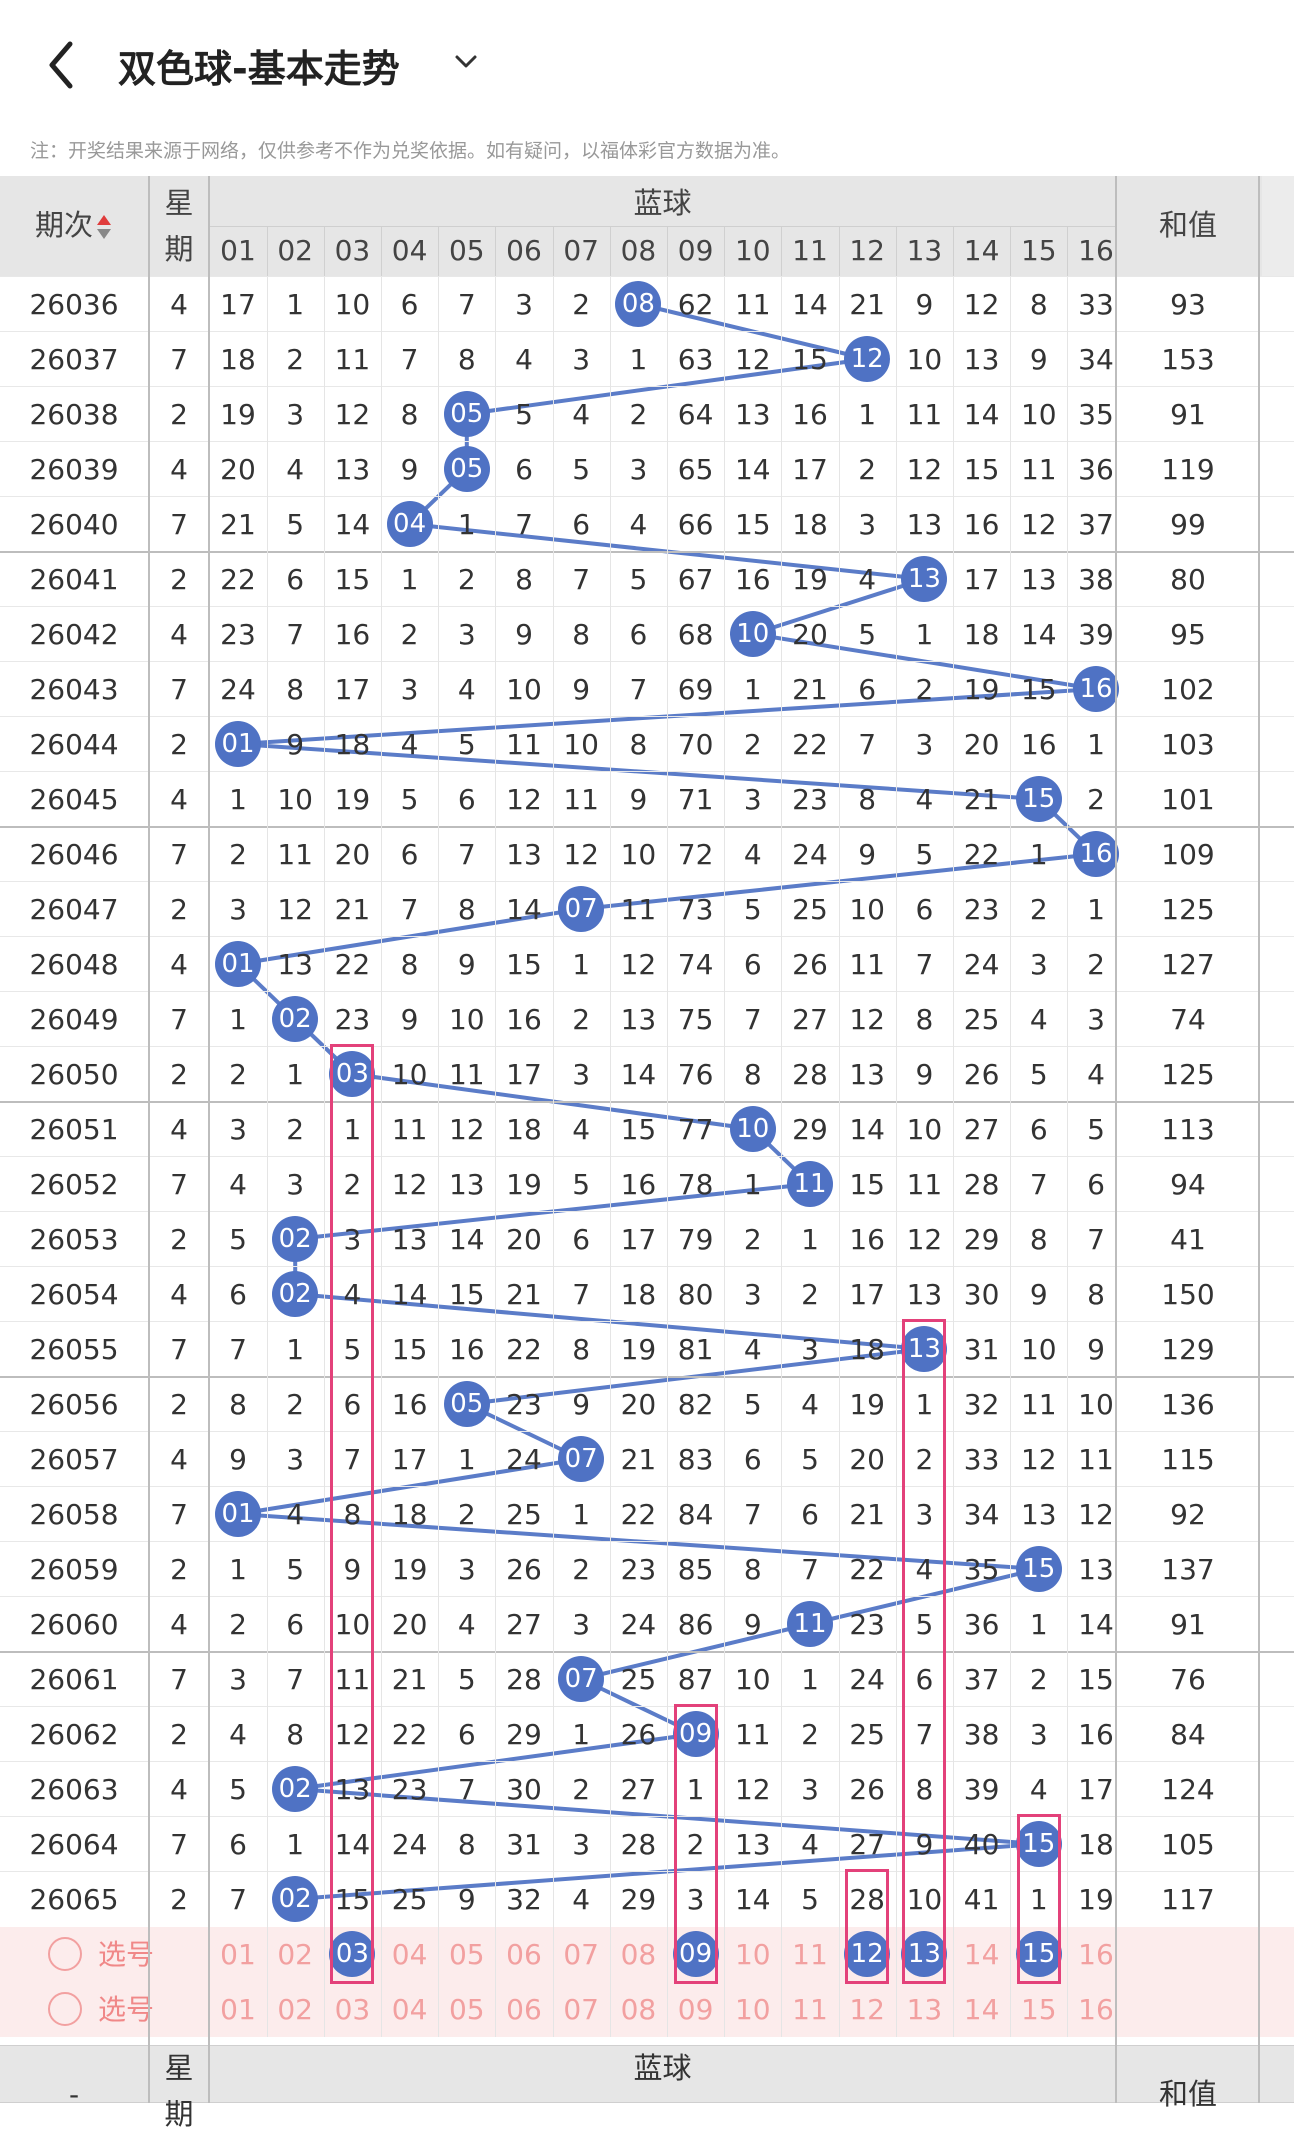 Image resolution: width=1294 pixels, height=2142 pixels. What do you see at coordinates (65, 65) in the screenshot?
I see `back-button` at bounding box center [65, 65].